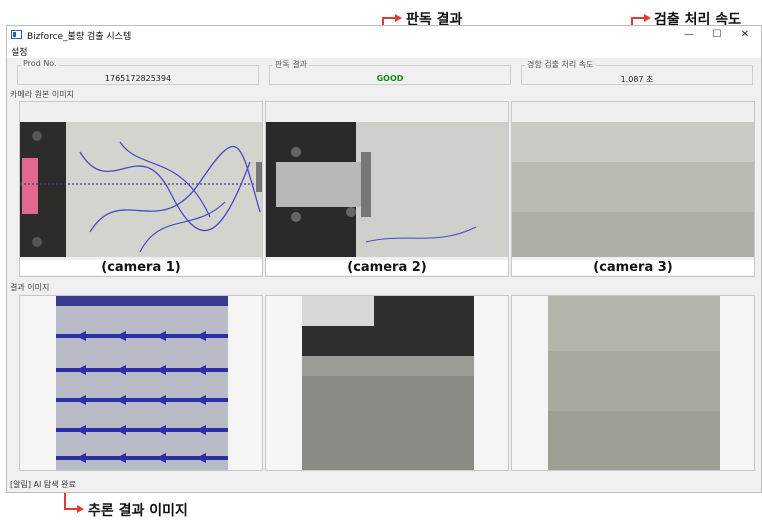  I want to click on cylinder, so click(318, 184).